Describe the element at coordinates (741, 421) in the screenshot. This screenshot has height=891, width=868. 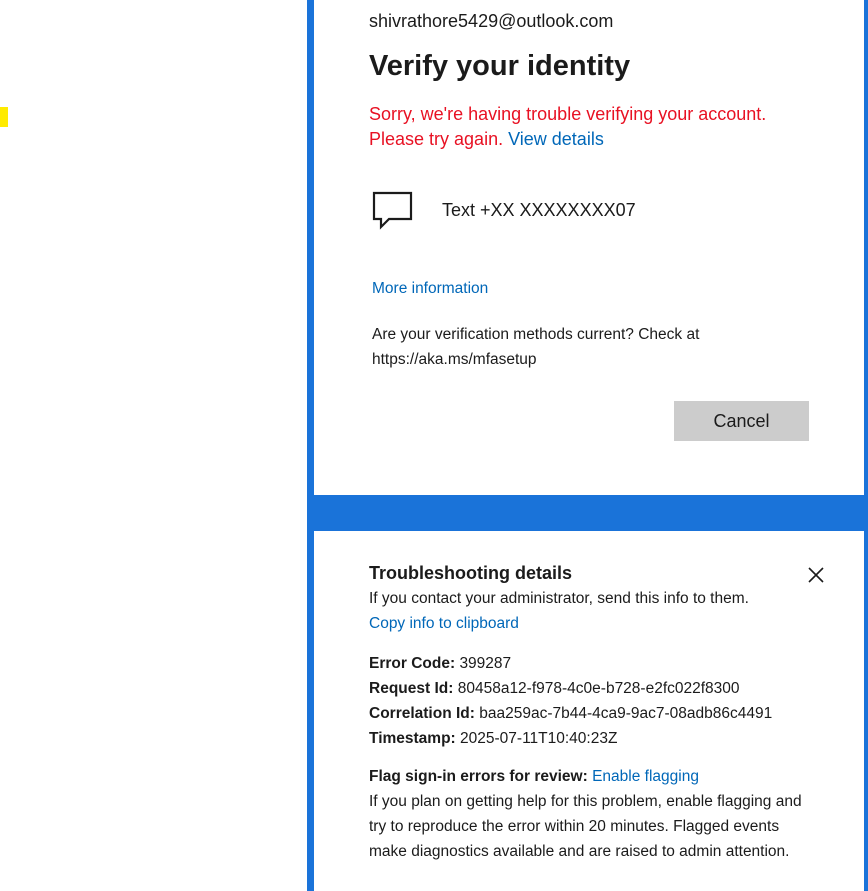
I see `cancel-button: Cancel` at that location.